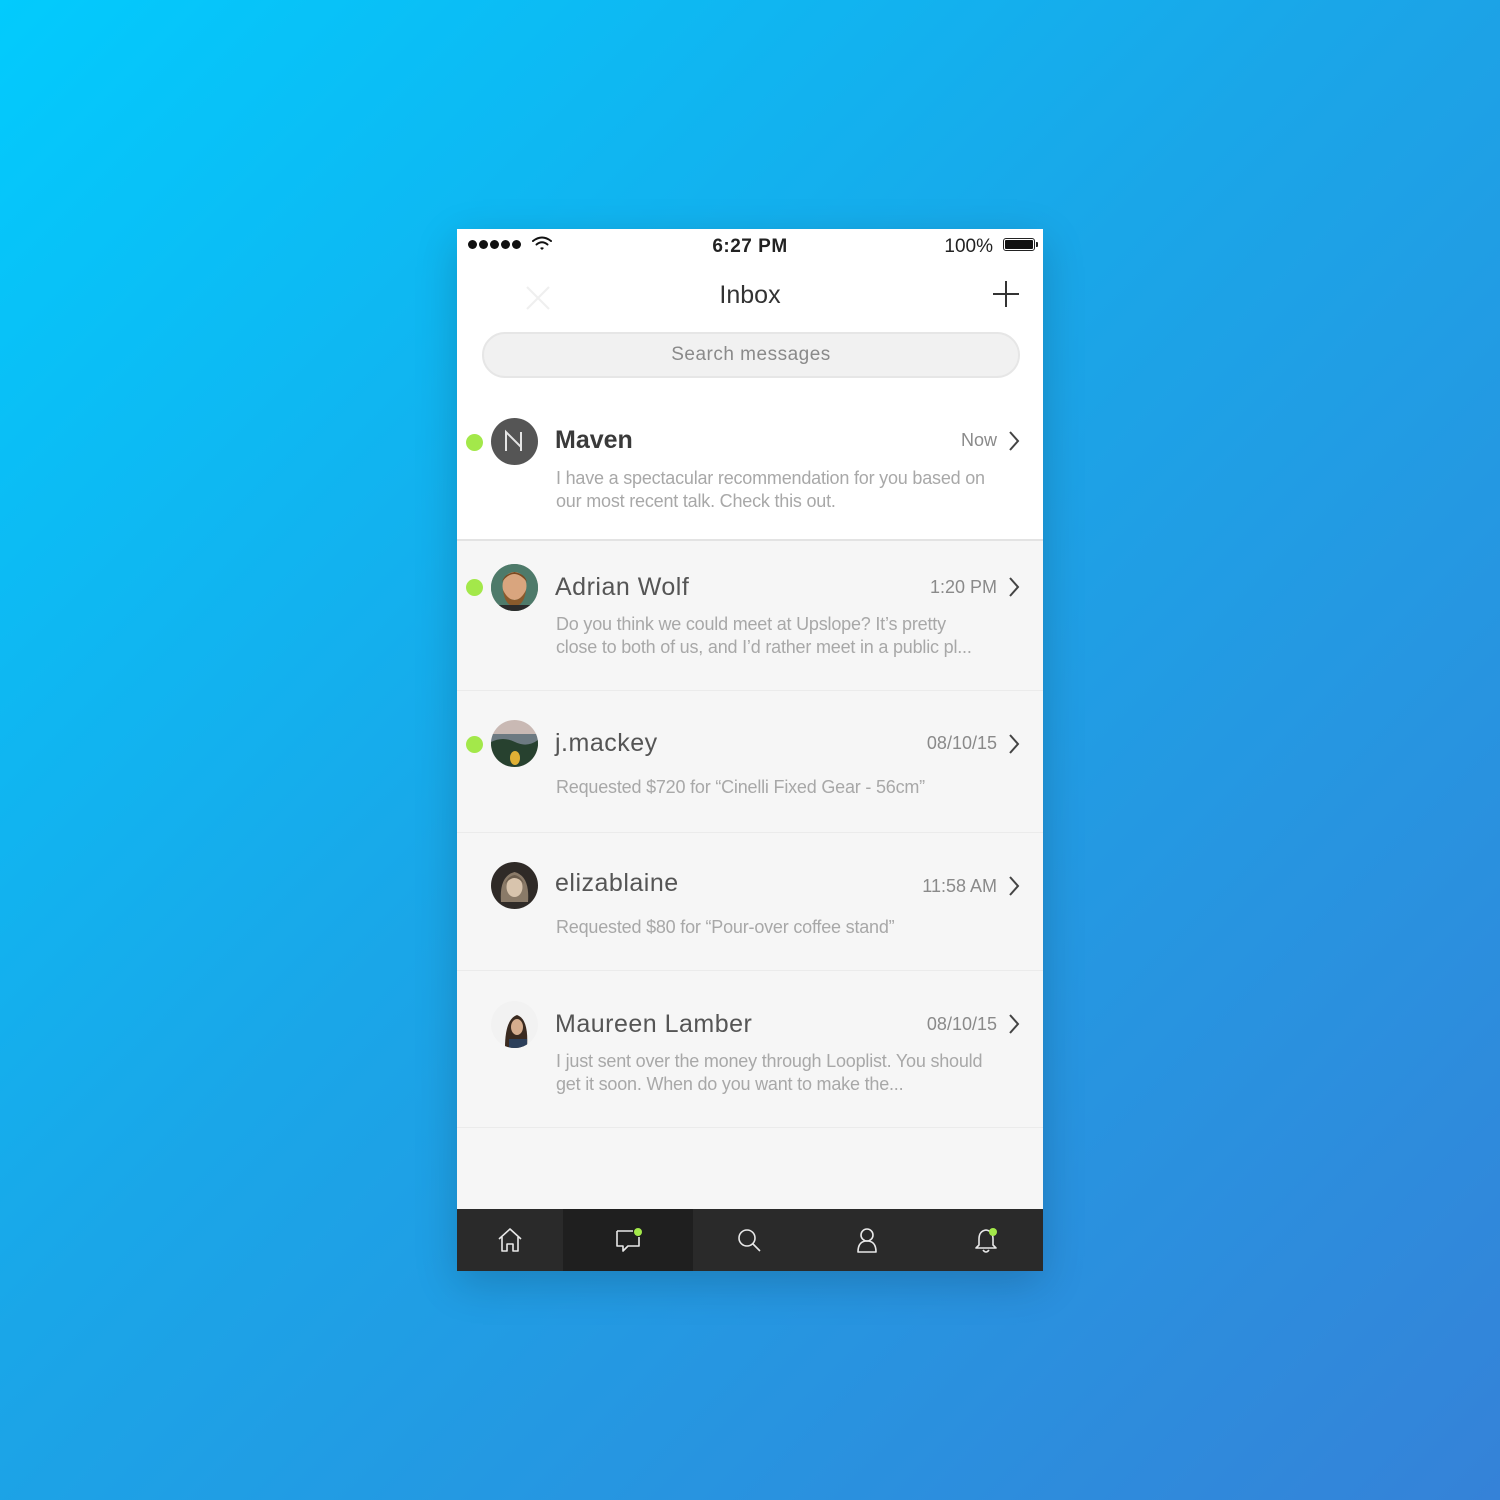 Image resolution: width=1500 pixels, height=1500 pixels. I want to click on plus-icon, so click(1006, 294).